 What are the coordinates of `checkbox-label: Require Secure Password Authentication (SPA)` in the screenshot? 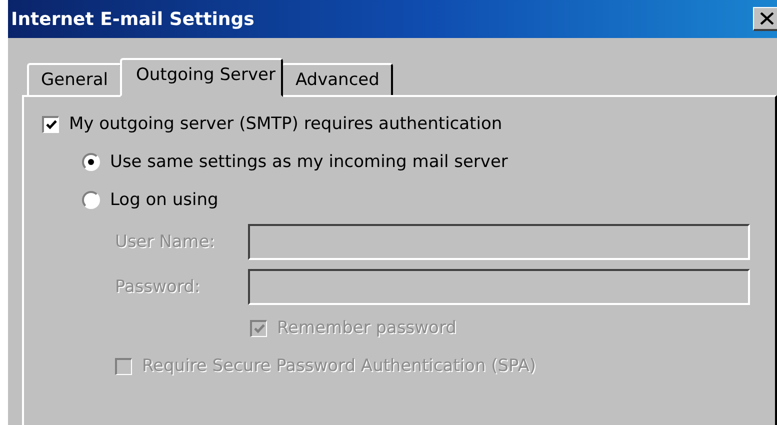 It's located at (339, 366).